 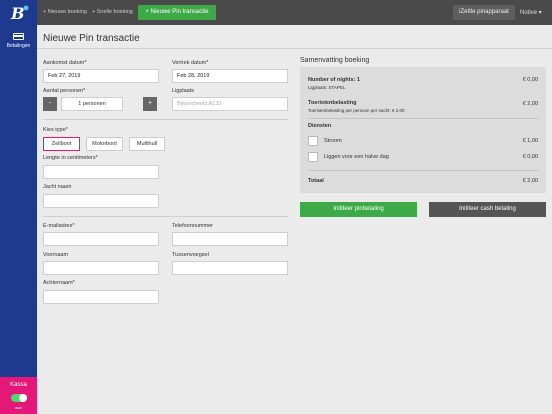 I want to click on quick-booking-link: + Snelle boeking, so click(x=112, y=12).